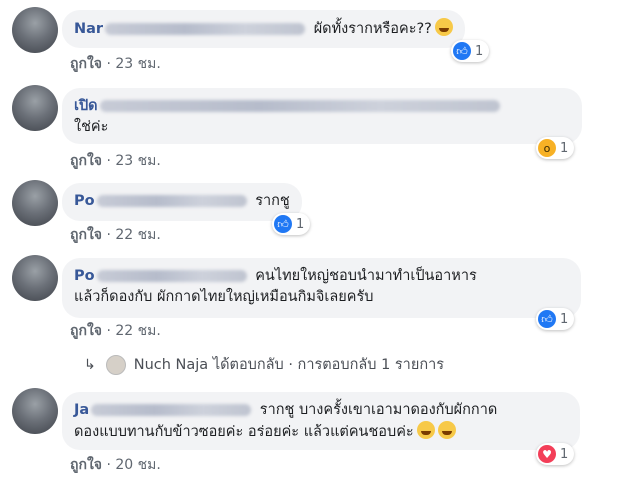 The image size is (621, 477). Describe the element at coordinates (90, 364) in the screenshot. I see `reply-arrow-icon: ↳` at that location.